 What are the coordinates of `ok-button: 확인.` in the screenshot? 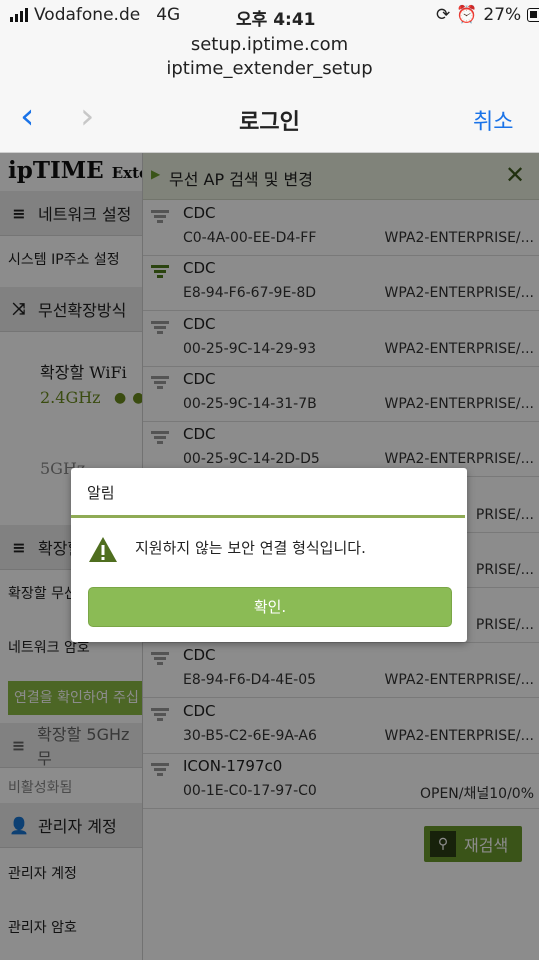 It's located at (270, 607).